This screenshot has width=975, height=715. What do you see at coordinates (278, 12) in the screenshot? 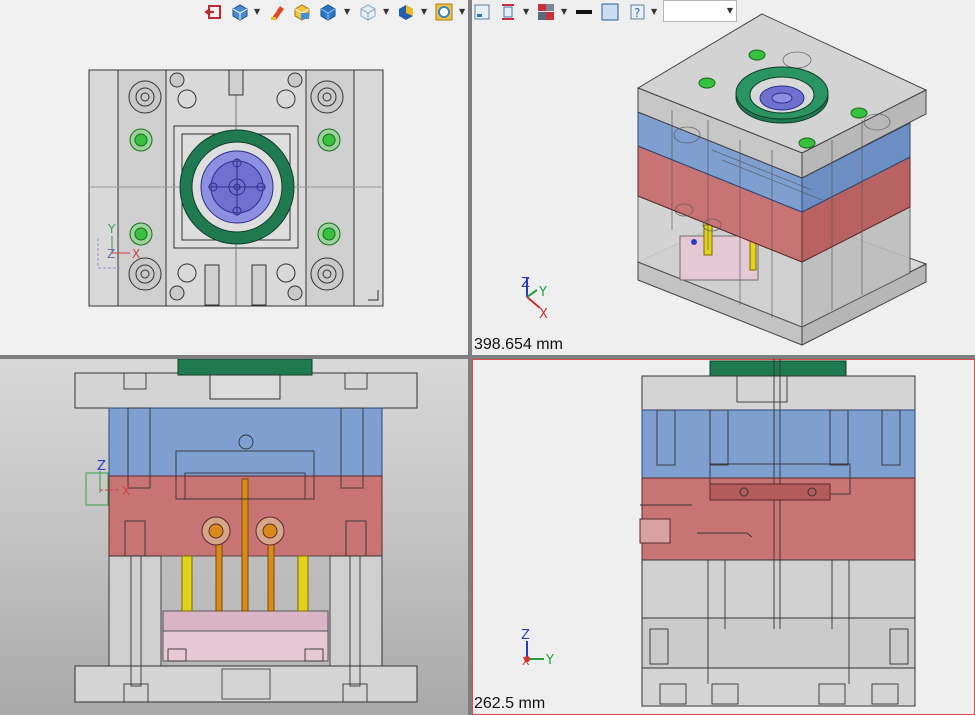
I see `edit-appearance-icon` at bounding box center [278, 12].